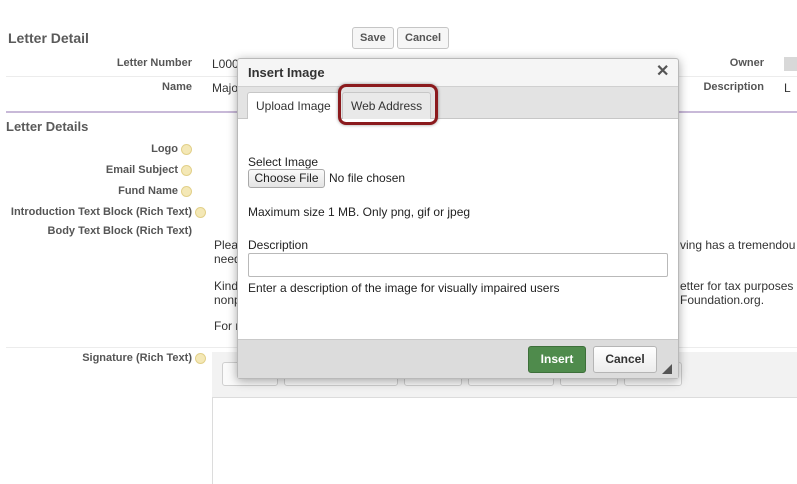  Describe the element at coordinates (137, 358) in the screenshot. I see `signature-label: Signature (Rich Text)` at that location.